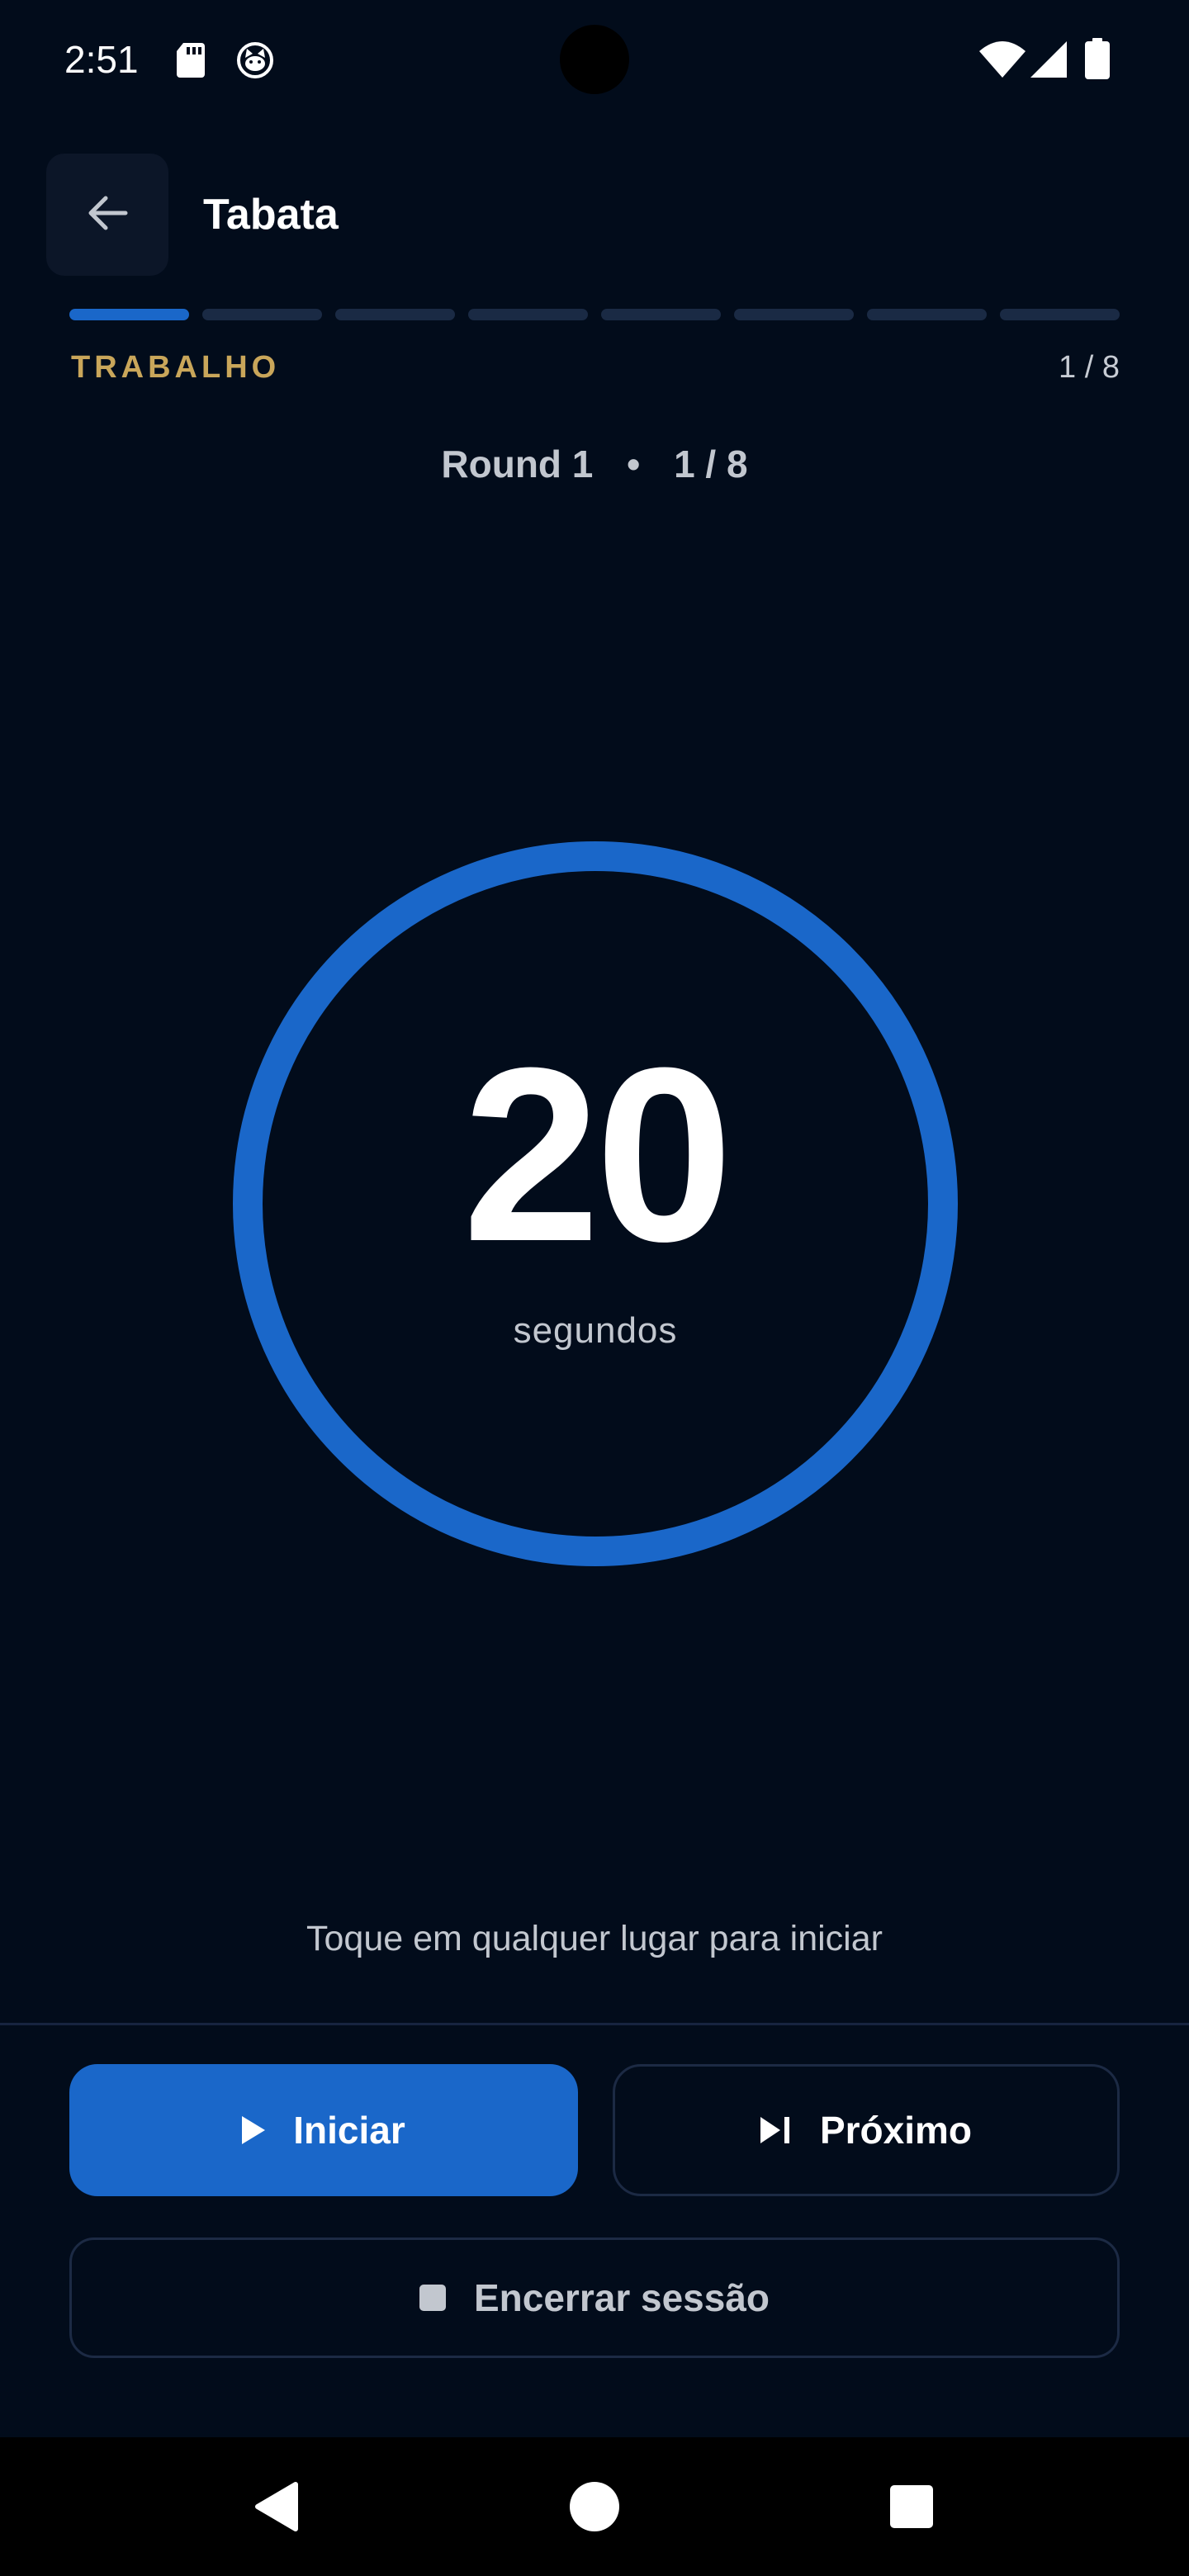 Image resolution: width=1189 pixels, height=2576 pixels. Describe the element at coordinates (517, 464) in the screenshot. I see `round-label: Round 1` at that location.